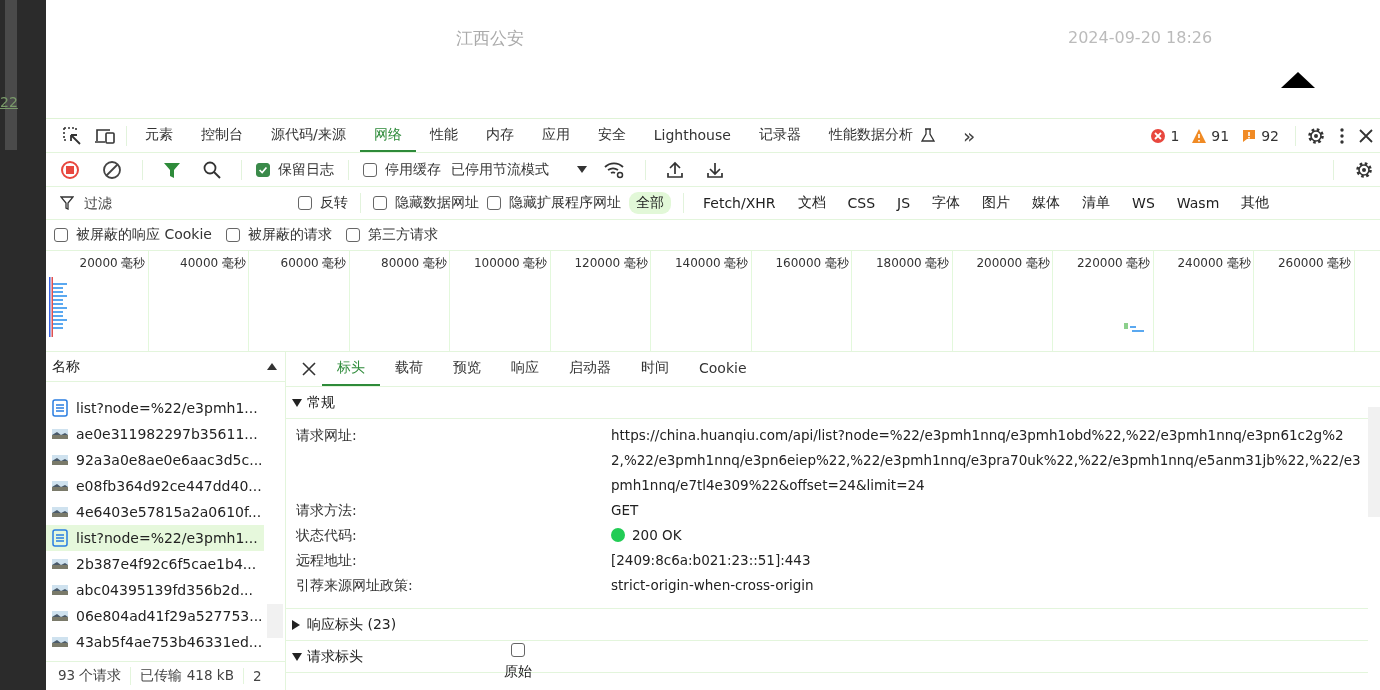 The width and height of the screenshot is (1380, 690). I want to click on news-time: 2024-09-20 18:26, so click(1140, 37).